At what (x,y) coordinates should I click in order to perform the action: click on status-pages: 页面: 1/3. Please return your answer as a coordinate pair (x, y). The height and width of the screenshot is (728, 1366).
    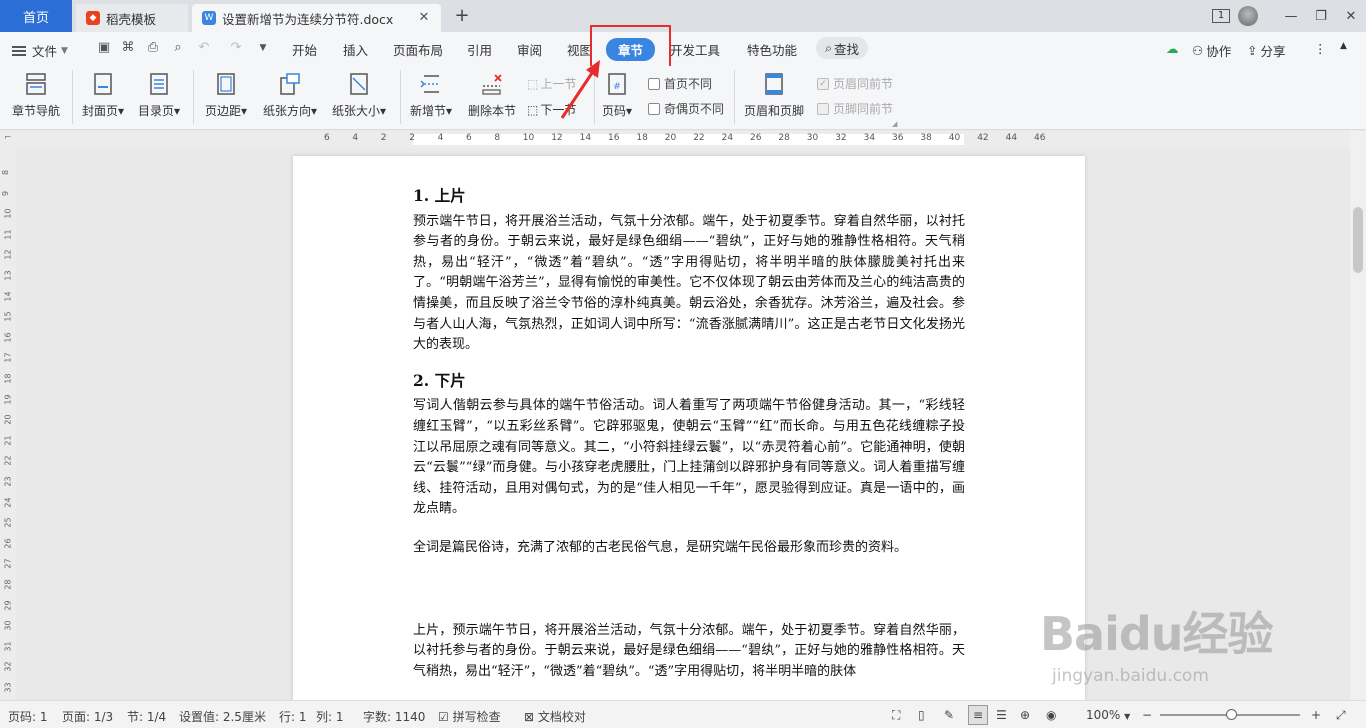
    Looking at the image, I should click on (87, 716).